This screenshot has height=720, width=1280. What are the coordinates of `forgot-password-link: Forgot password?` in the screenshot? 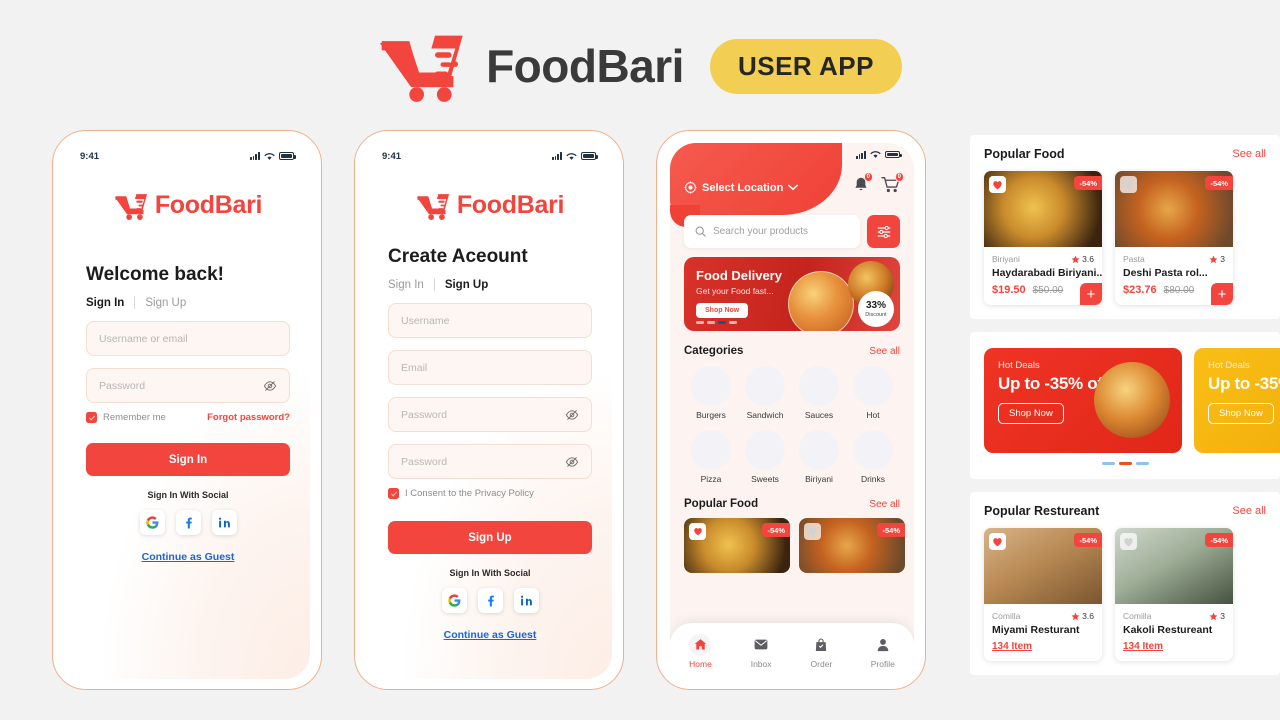 It's located at (248, 417).